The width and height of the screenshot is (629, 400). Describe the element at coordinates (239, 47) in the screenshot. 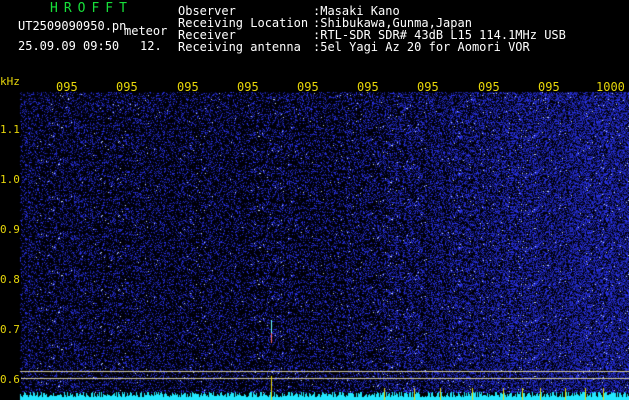

I see `antenna-label: Receiving antenna` at that location.